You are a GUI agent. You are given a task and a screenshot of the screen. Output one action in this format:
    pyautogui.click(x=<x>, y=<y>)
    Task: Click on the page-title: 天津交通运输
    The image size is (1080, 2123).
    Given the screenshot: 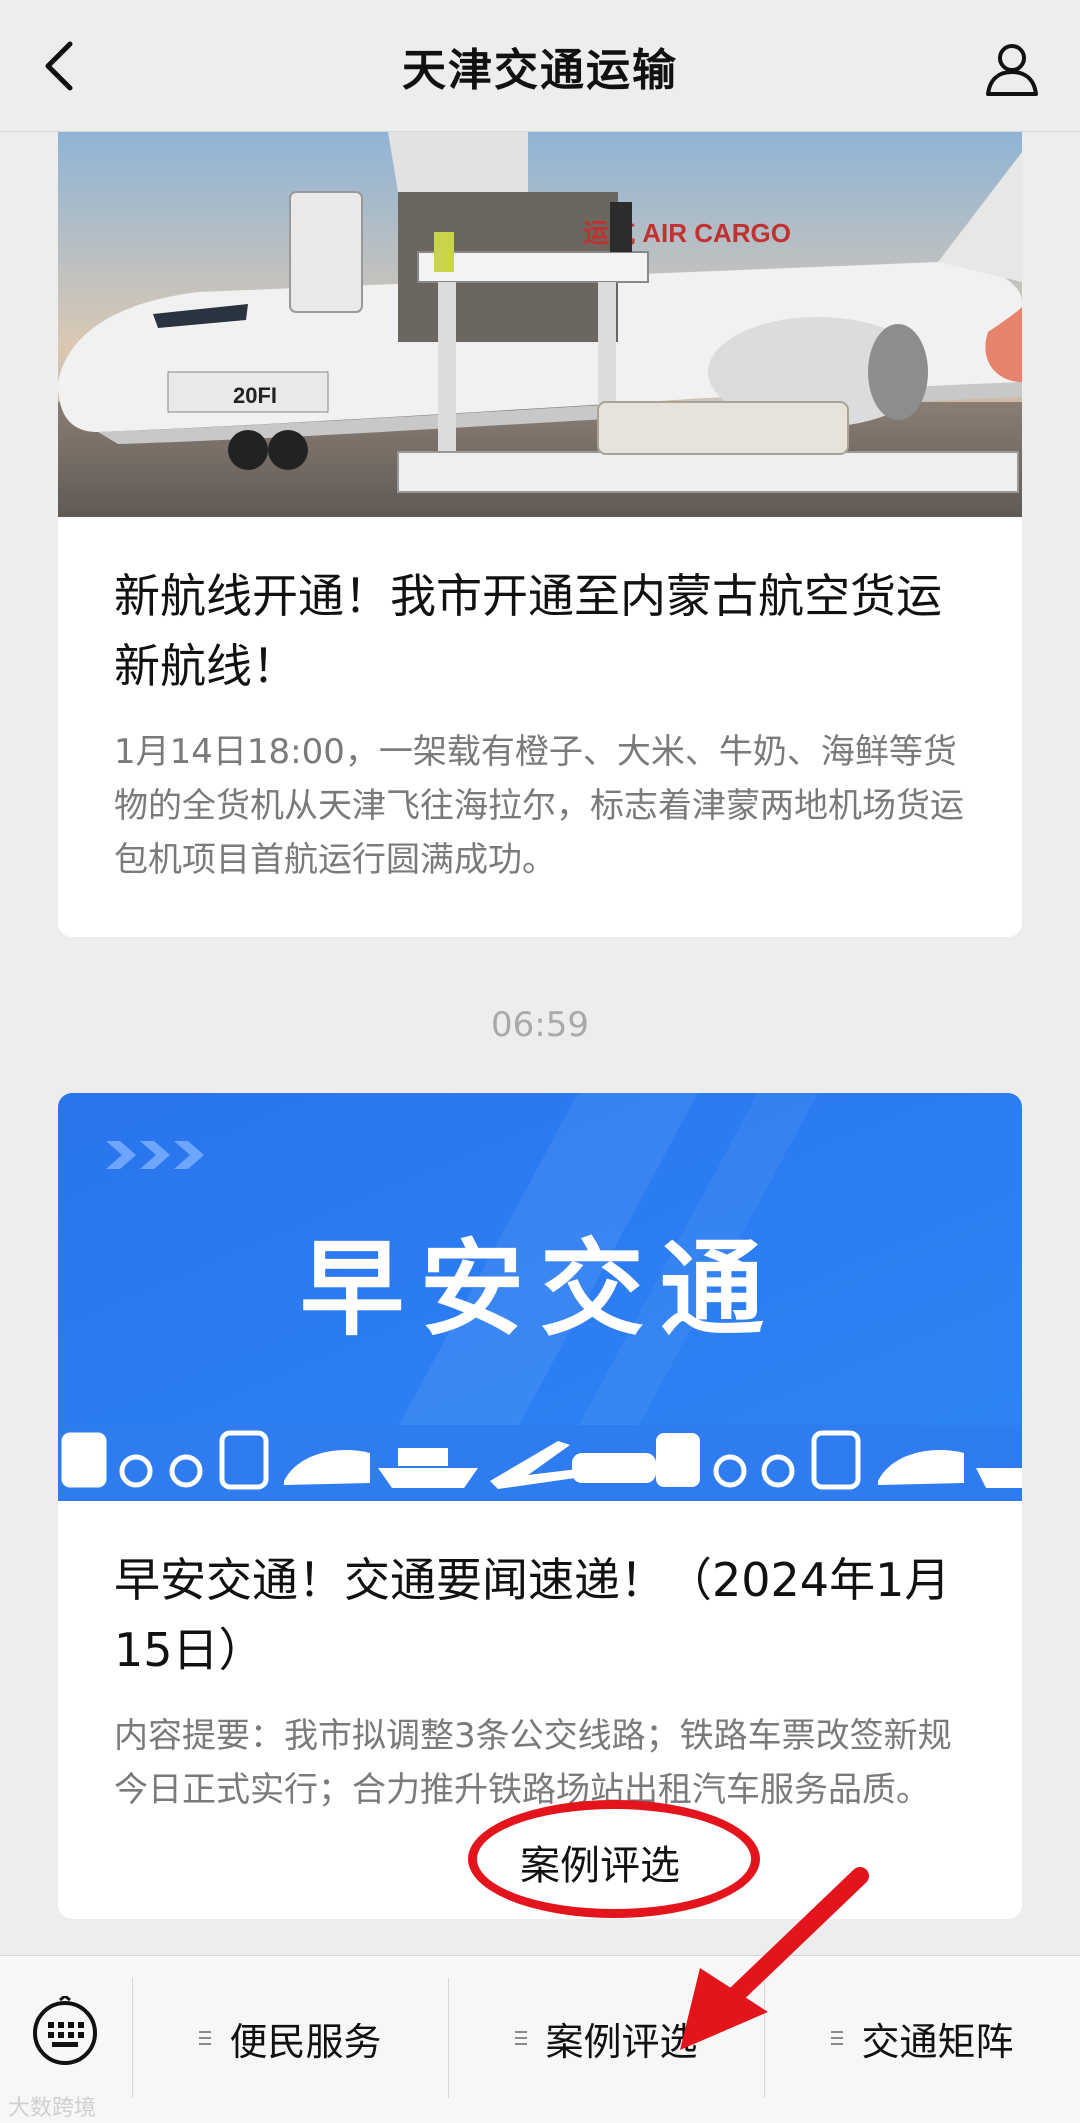 What is the action you would take?
    pyautogui.click(x=540, y=70)
    